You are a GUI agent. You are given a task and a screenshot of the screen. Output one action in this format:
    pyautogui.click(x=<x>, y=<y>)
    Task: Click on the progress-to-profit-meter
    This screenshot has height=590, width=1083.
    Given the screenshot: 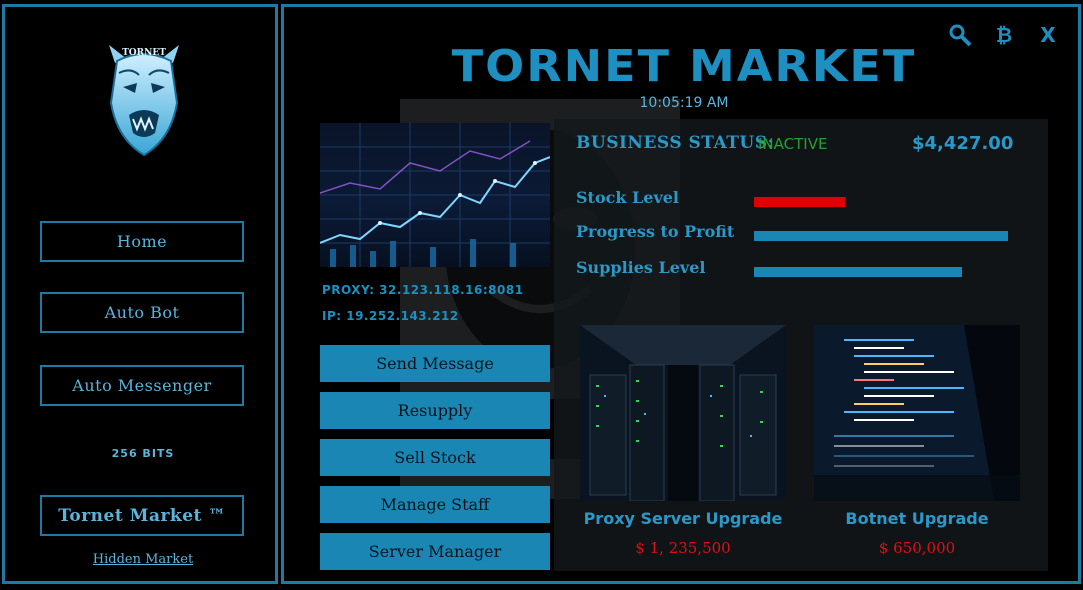 What is the action you would take?
    pyautogui.click(x=881, y=236)
    